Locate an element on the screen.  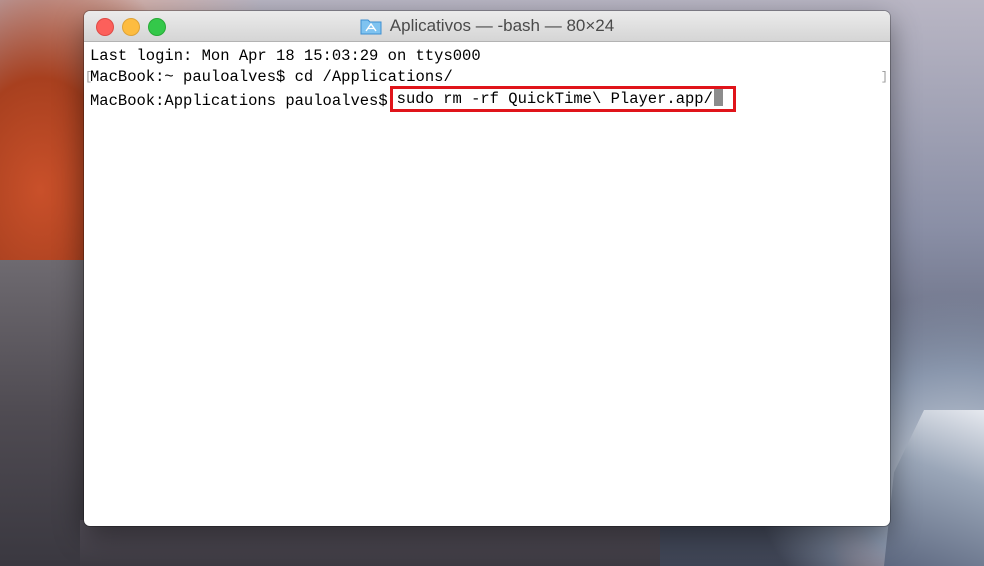
wallpaper-peak is located at coordinates (934, 488).